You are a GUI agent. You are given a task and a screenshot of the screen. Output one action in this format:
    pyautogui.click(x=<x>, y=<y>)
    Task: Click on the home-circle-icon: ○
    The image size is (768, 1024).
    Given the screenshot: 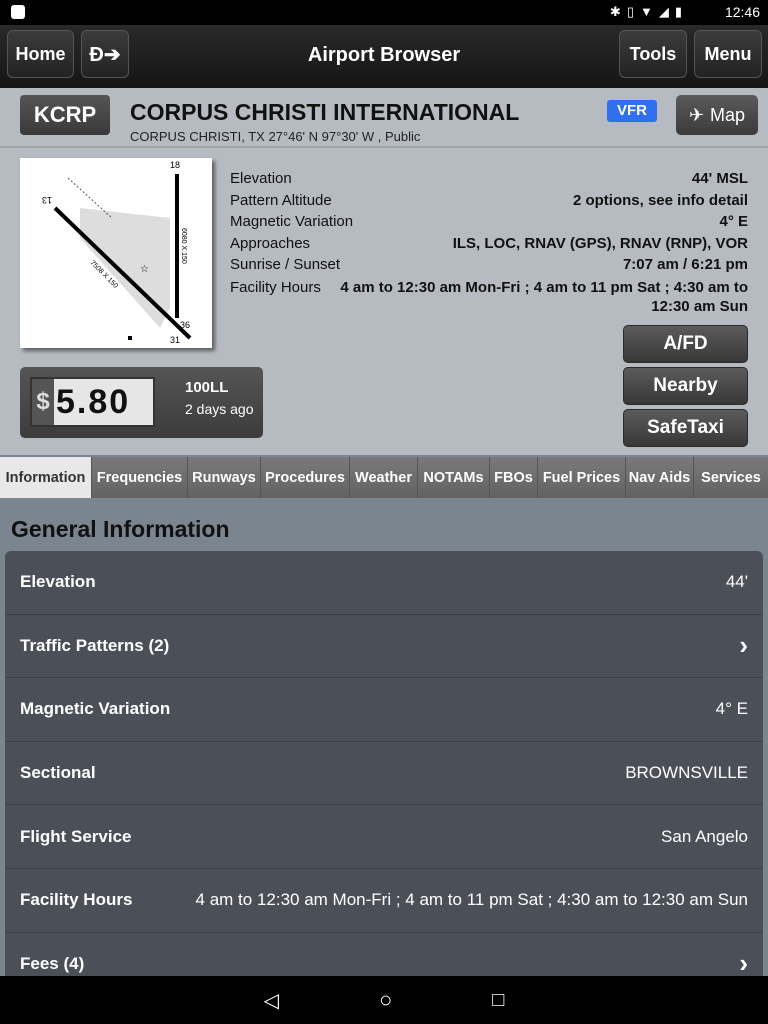 What is the action you would take?
    pyautogui.click(x=385, y=1000)
    